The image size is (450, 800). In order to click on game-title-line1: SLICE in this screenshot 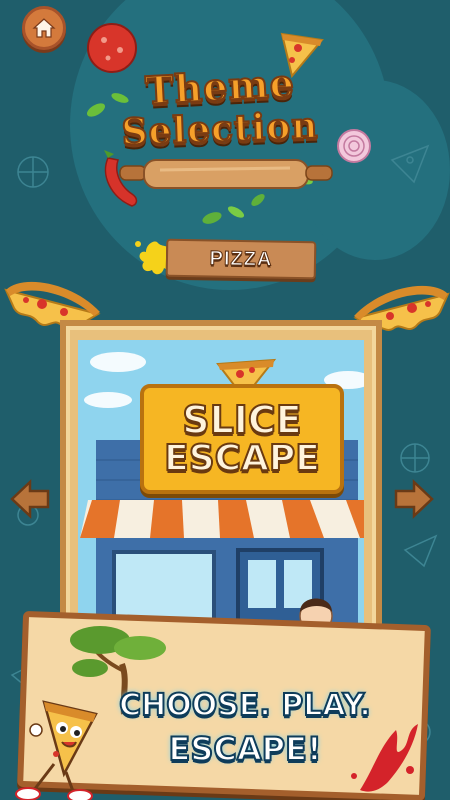, I will do `click(242, 420)`.